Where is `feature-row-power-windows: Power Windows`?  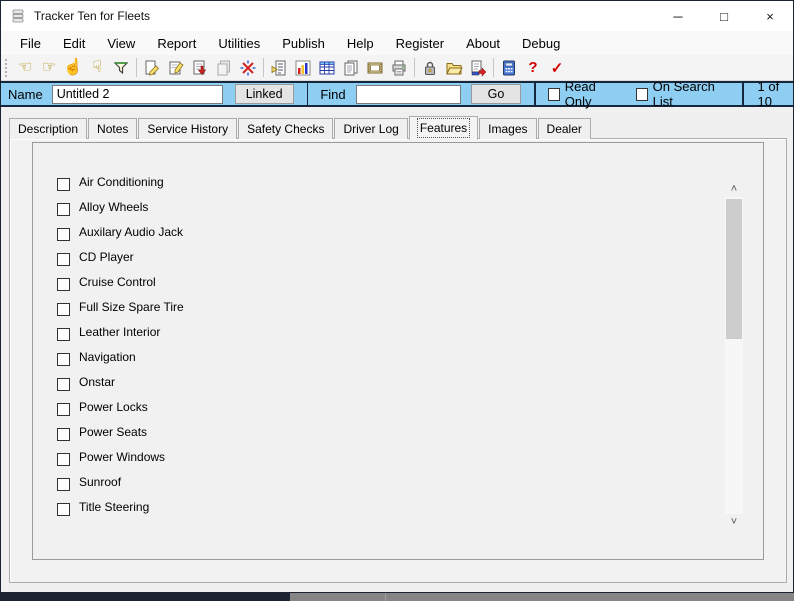 feature-row-power-windows: Power Windows is located at coordinates (120, 458).